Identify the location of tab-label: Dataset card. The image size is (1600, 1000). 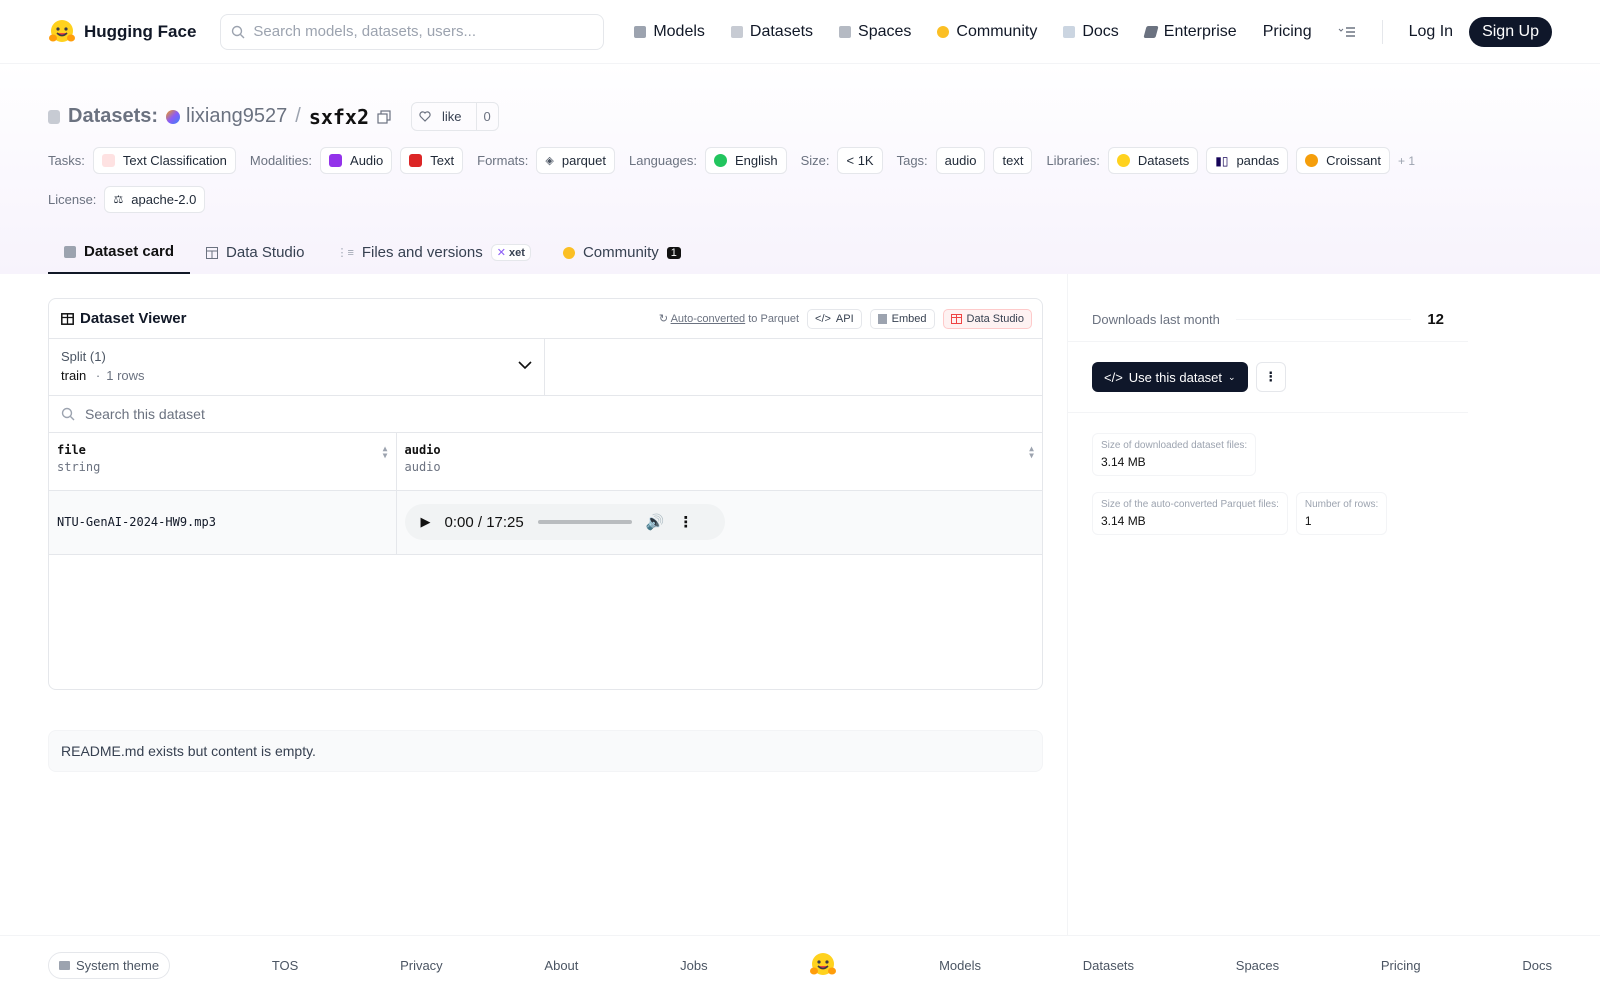
(129, 251).